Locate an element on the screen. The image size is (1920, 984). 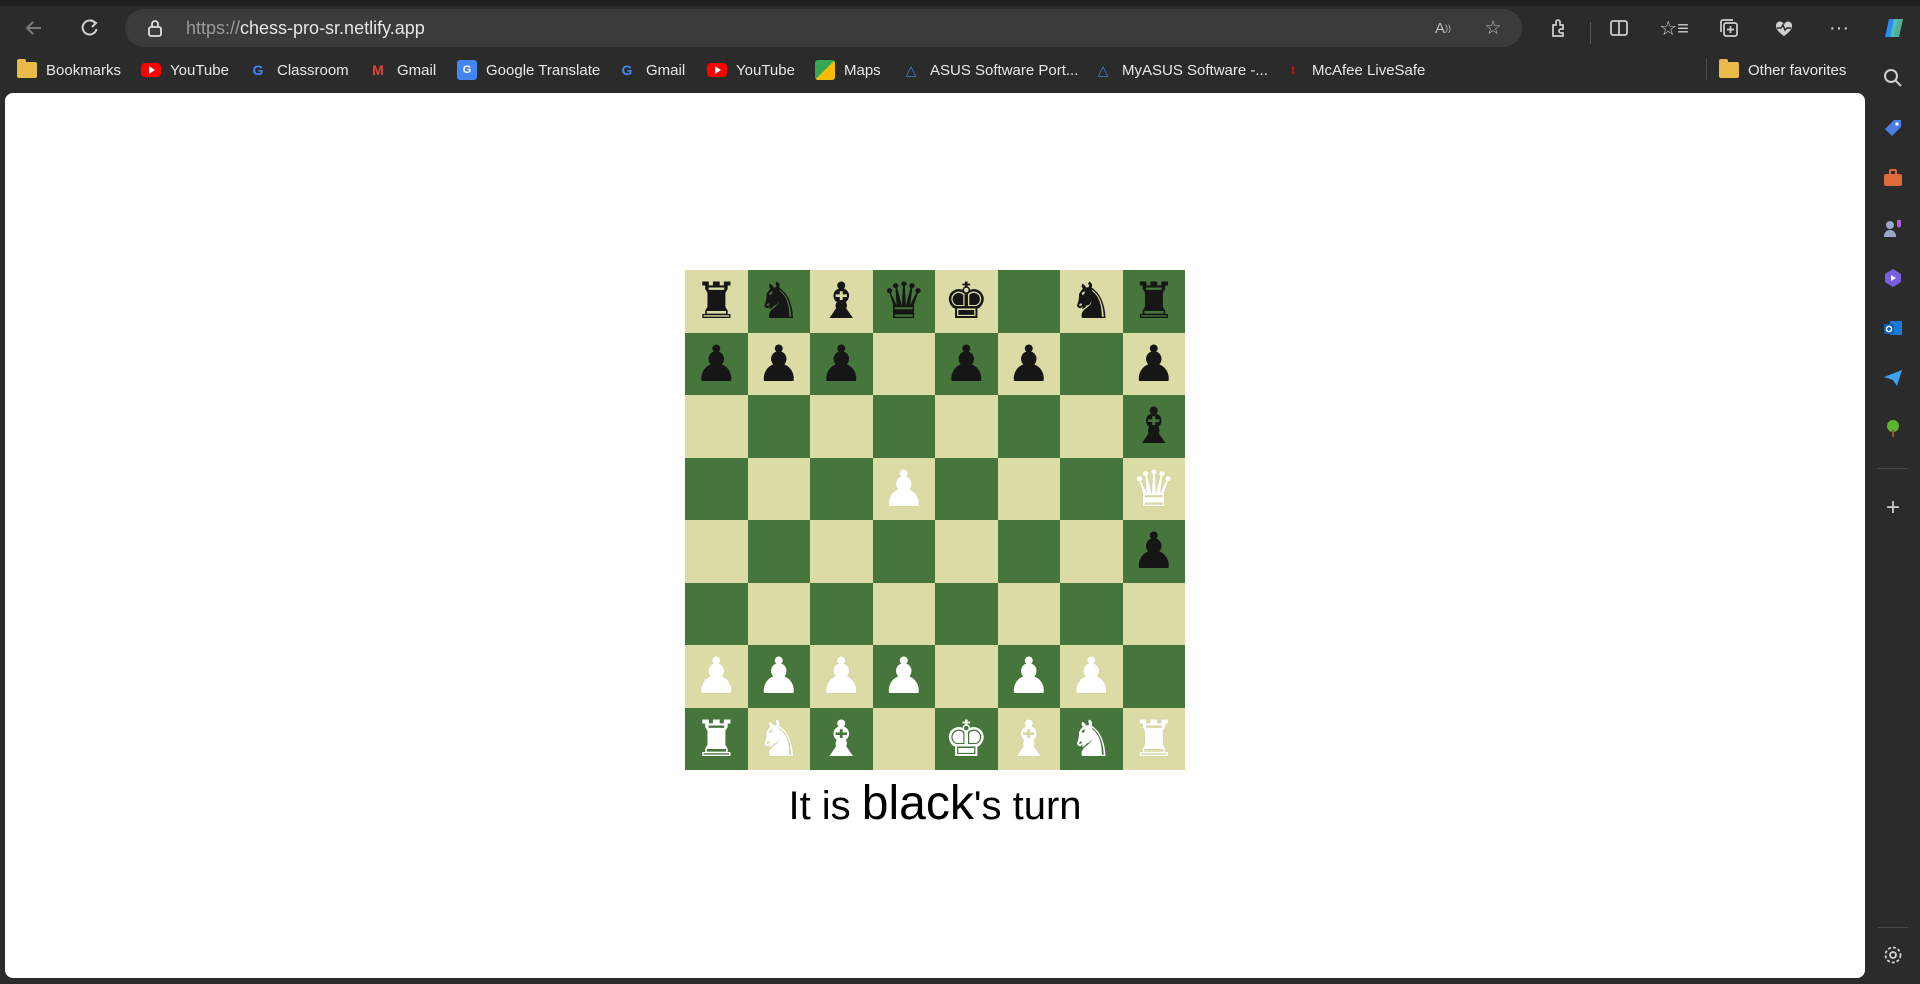
square-h3 is located at coordinates (1153, 613).